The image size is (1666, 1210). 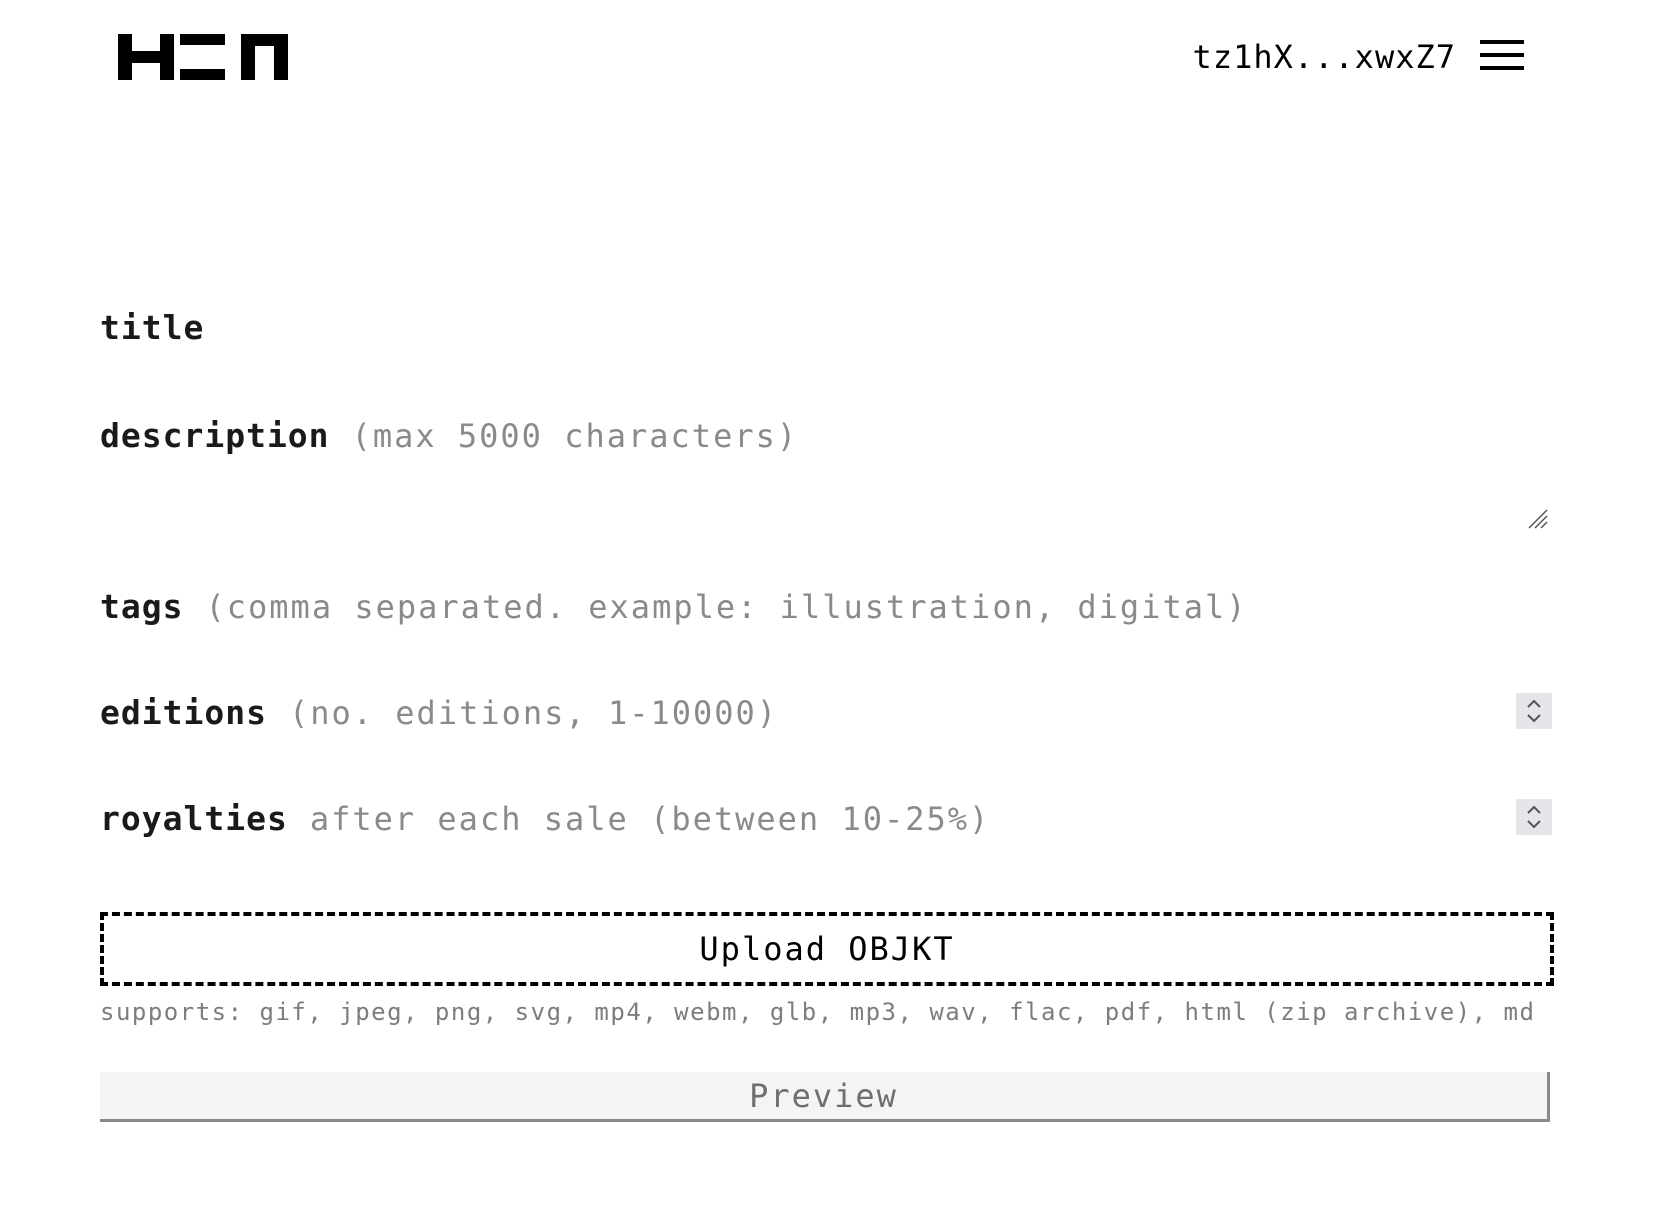 I want to click on editions-stepper-icon, so click(x=1534, y=711).